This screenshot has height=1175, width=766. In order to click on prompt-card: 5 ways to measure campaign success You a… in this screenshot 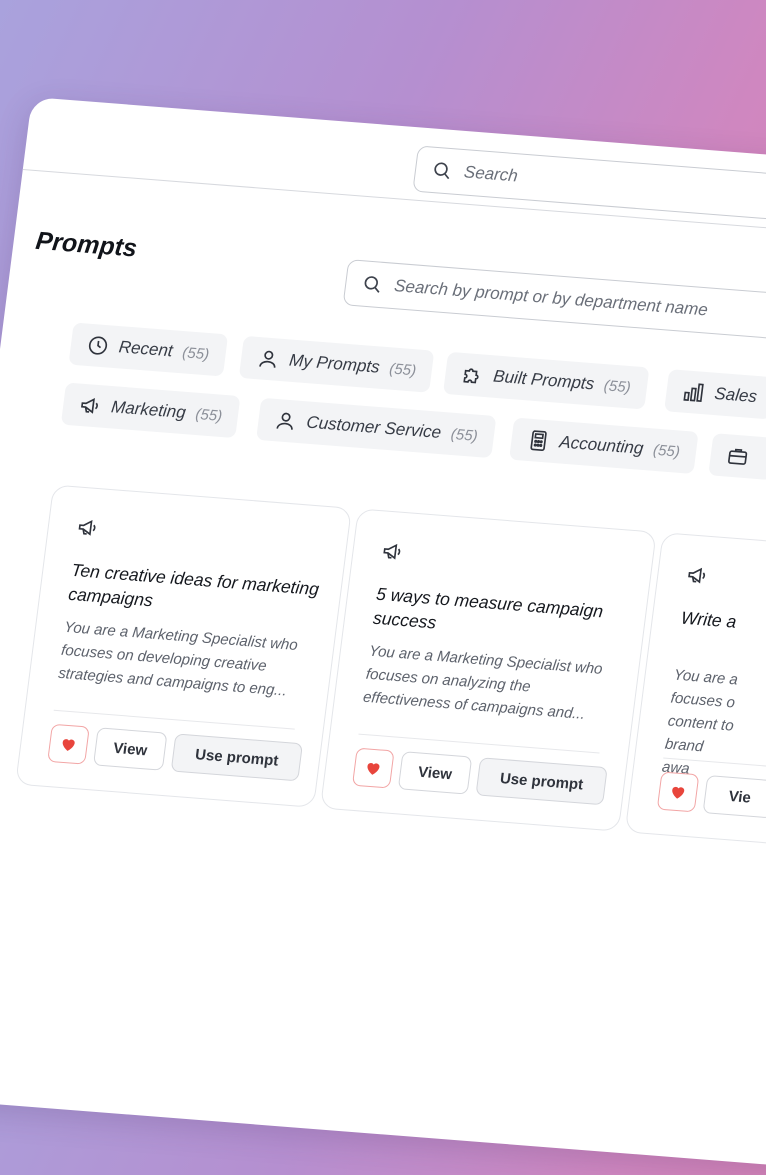, I will do `click(488, 670)`.